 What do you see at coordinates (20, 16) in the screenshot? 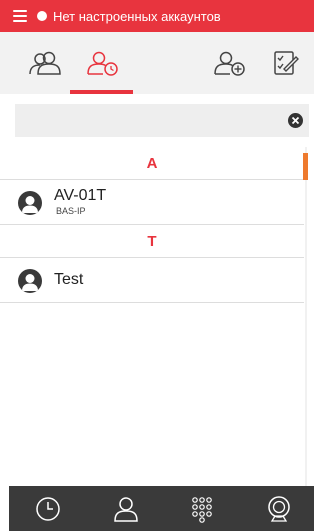
I see `hamburger-menu-icon` at bounding box center [20, 16].